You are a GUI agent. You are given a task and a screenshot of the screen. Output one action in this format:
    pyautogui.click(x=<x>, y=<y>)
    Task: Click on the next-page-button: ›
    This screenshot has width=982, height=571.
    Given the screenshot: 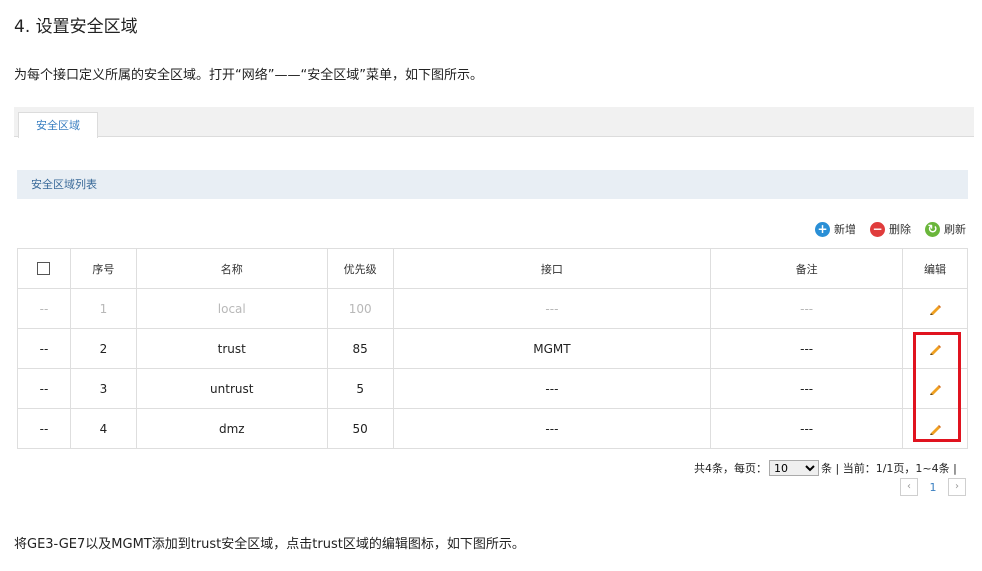 What is the action you would take?
    pyautogui.click(x=957, y=487)
    